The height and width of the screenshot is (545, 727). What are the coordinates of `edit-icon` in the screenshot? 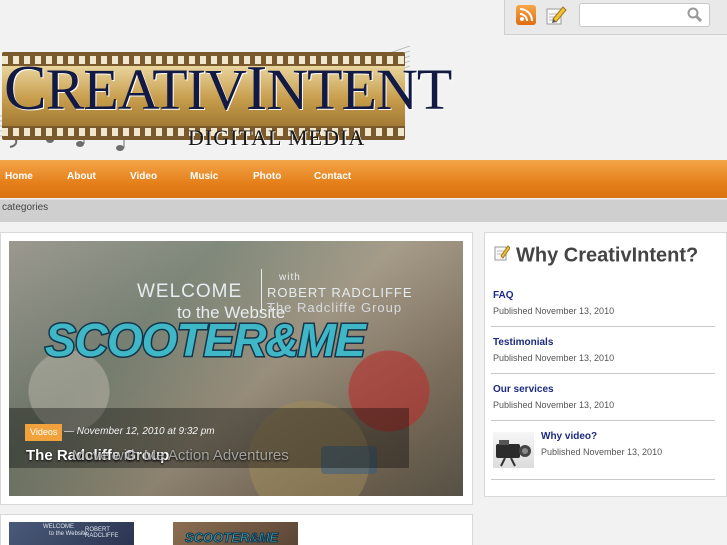 It's located at (556, 15).